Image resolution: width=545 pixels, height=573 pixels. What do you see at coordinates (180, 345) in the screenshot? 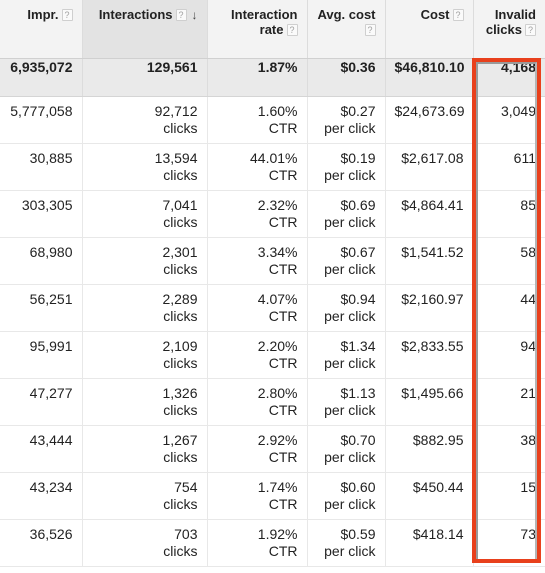
I see `cell-interactions-value: 2,109` at bounding box center [180, 345].